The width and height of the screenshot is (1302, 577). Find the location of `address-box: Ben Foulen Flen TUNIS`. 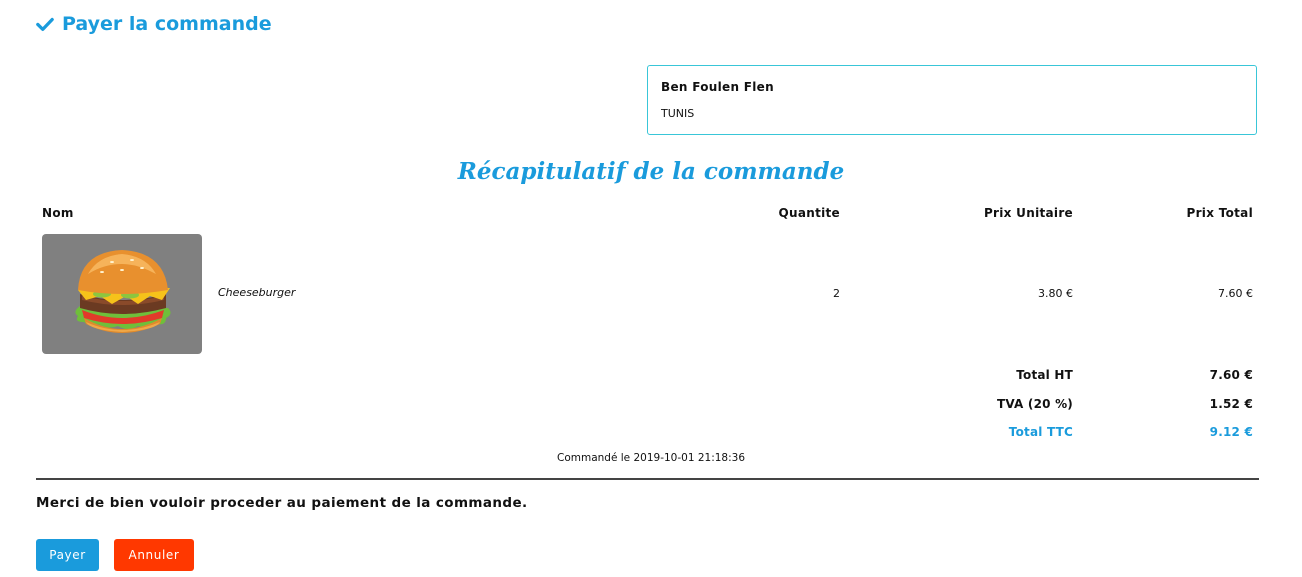

address-box: Ben Foulen Flen TUNIS is located at coordinates (952, 100).